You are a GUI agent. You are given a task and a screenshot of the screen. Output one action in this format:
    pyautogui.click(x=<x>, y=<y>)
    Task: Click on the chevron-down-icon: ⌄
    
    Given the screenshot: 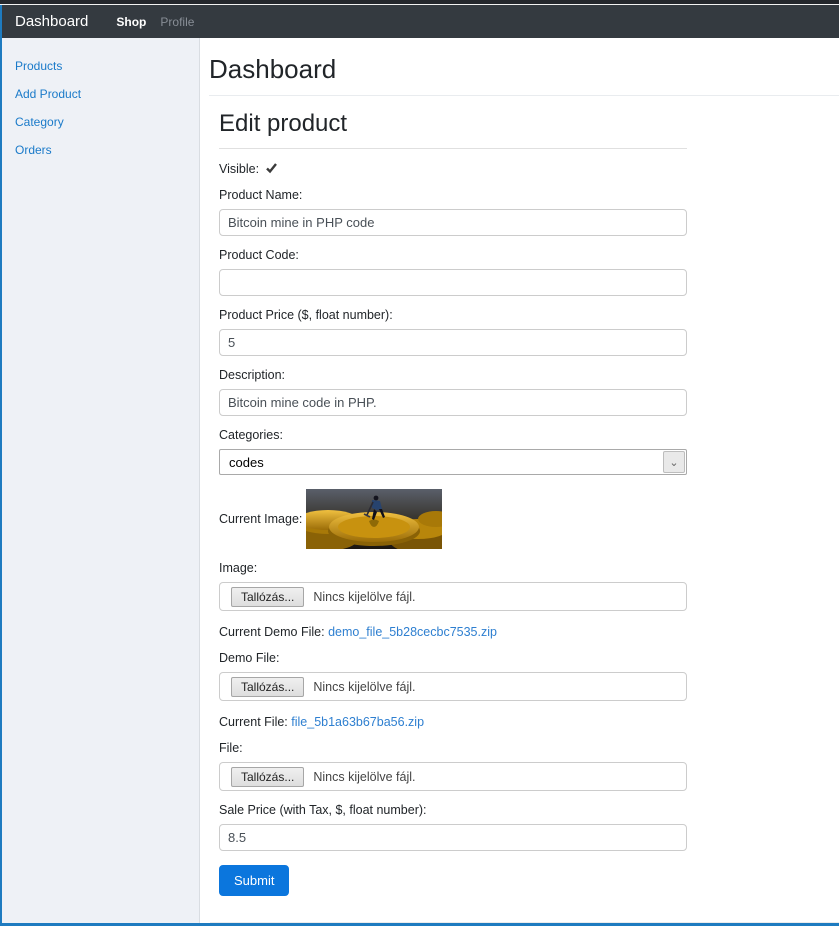 What is the action you would take?
    pyautogui.click(x=674, y=462)
    